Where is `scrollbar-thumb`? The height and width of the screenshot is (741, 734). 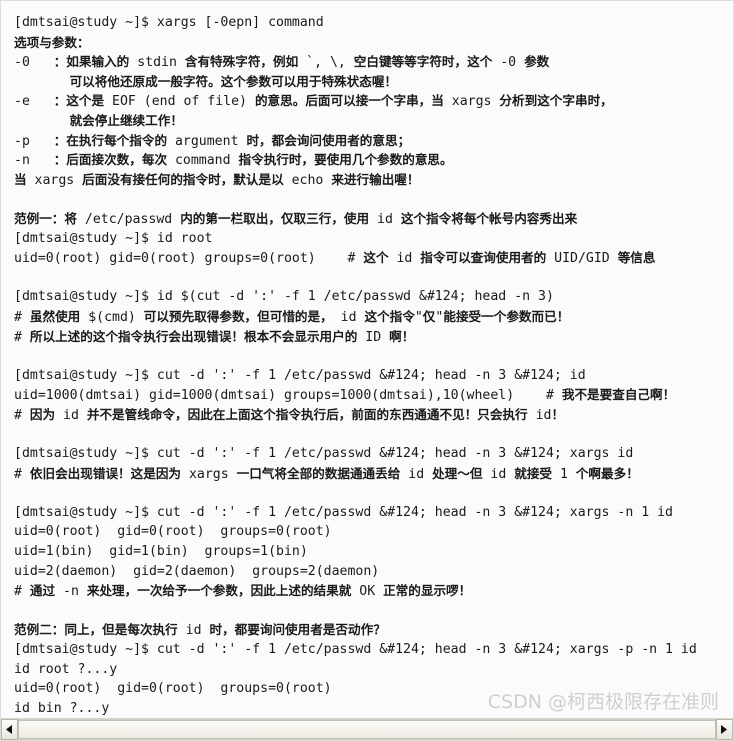
scrollbar-thumb is located at coordinates (367, 729).